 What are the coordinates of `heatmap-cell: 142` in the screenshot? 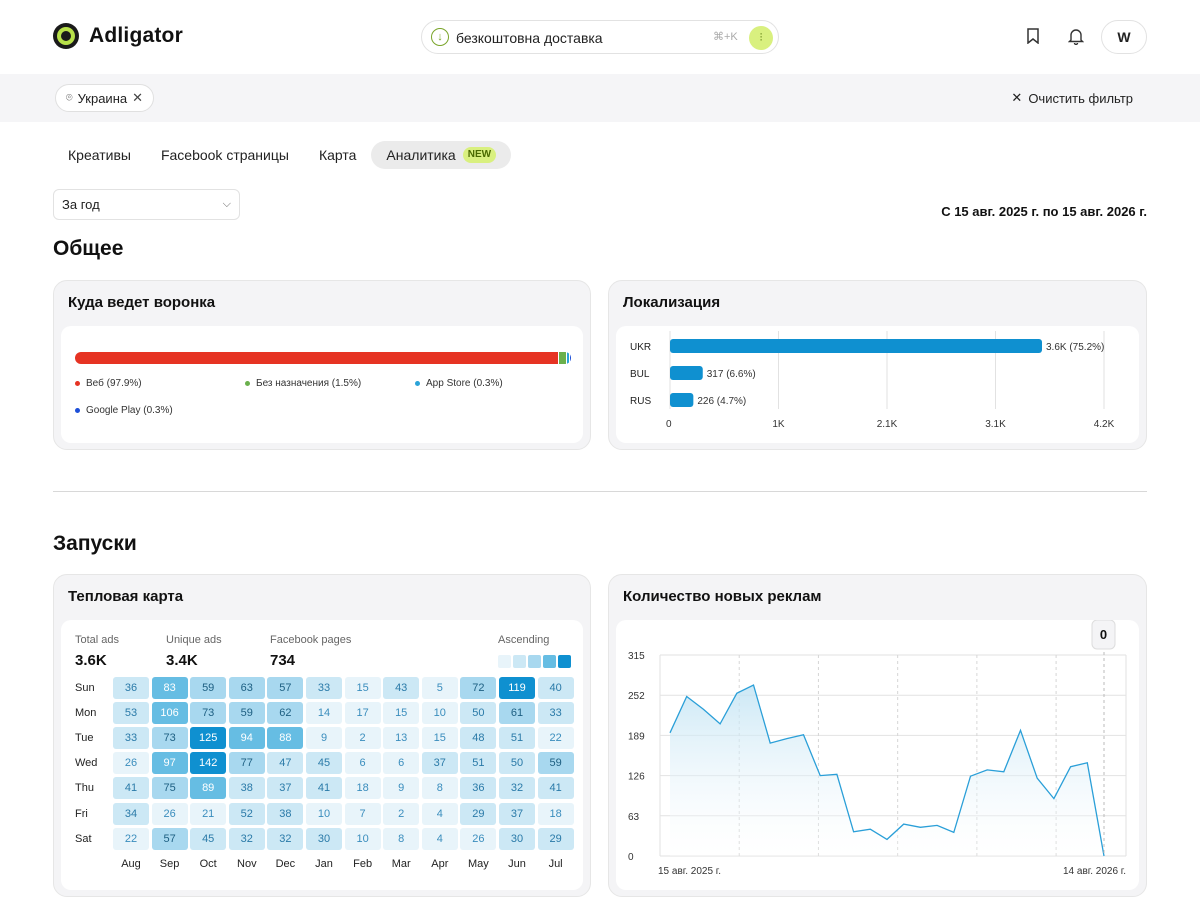 It's located at (208, 763).